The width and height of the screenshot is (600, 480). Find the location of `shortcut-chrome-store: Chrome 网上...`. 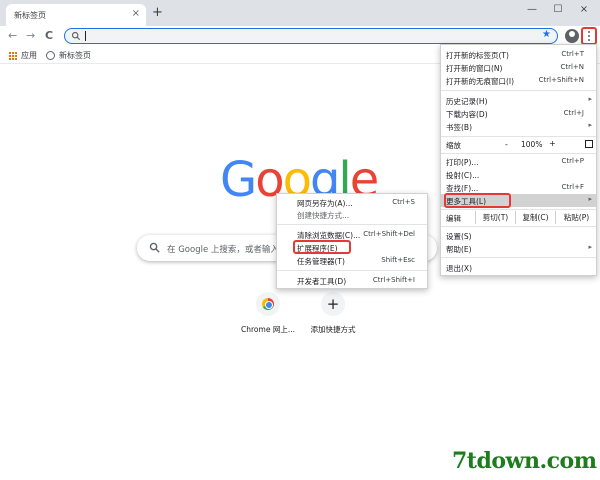

shortcut-chrome-store: Chrome 网上... is located at coordinates (268, 313).